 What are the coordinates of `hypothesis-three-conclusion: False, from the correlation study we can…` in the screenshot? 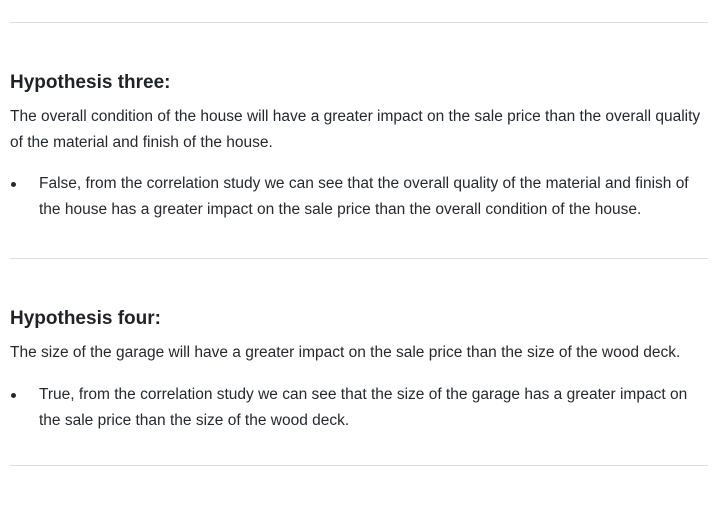 It's located at (364, 196).